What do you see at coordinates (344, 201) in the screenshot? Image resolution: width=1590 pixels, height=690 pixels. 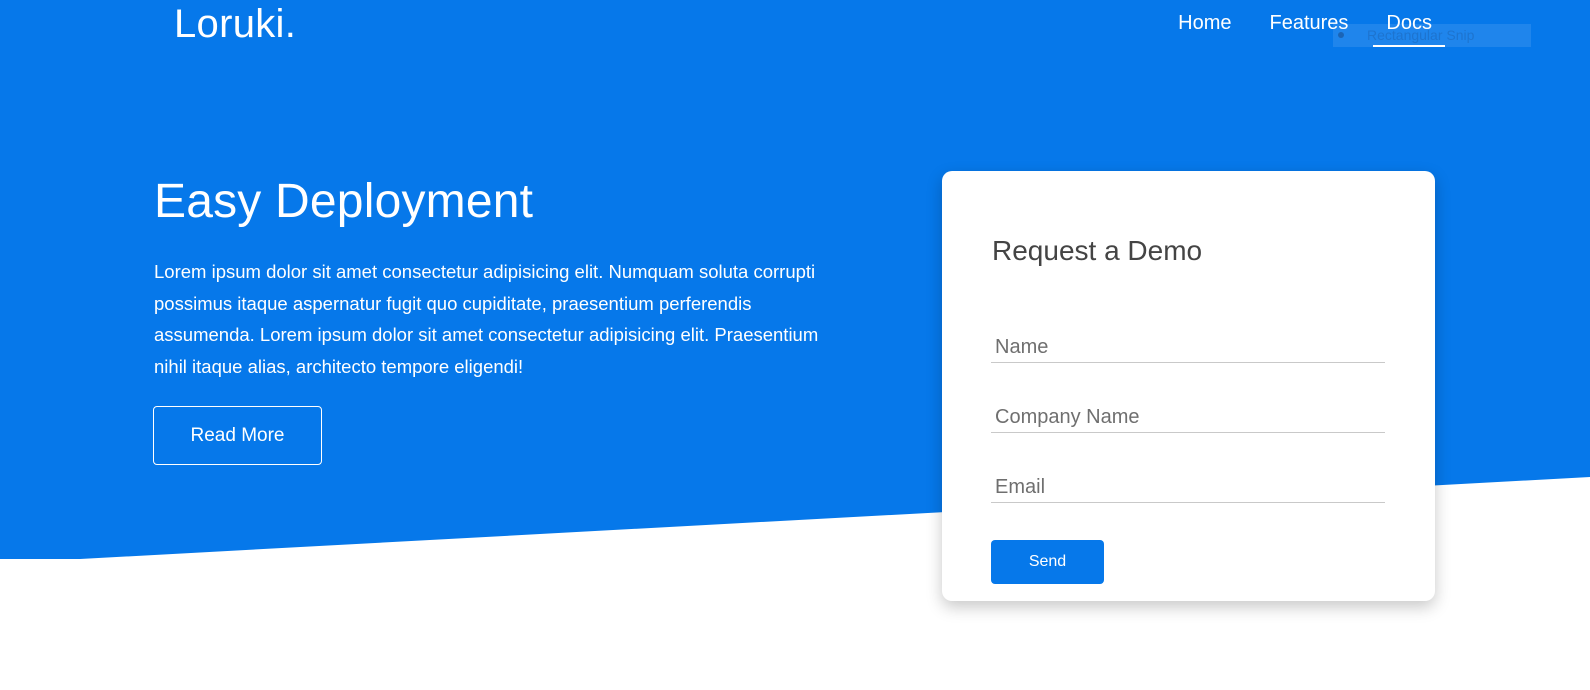 I see `hero-title: Easy Deployment` at bounding box center [344, 201].